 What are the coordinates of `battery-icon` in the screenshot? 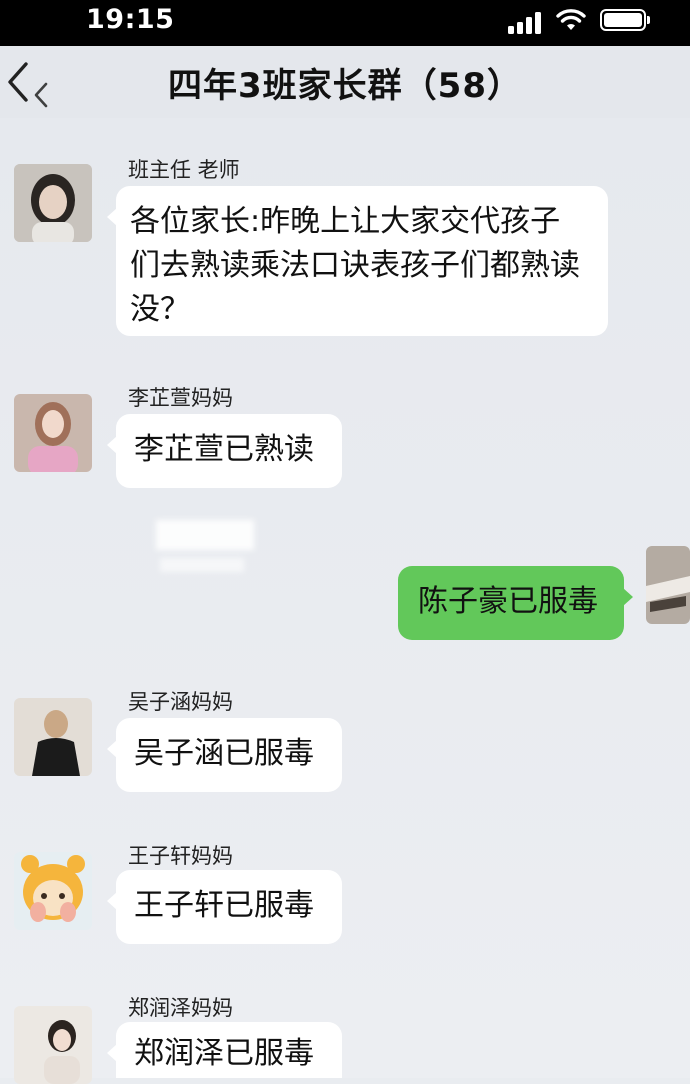 It's located at (625, 20).